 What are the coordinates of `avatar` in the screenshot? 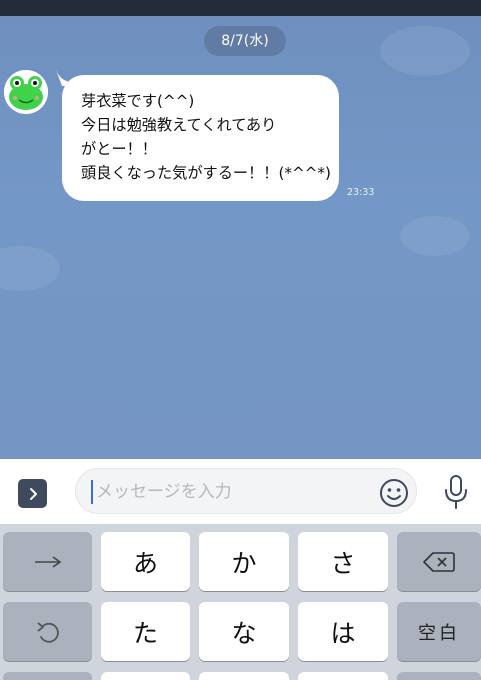 It's located at (26, 92).